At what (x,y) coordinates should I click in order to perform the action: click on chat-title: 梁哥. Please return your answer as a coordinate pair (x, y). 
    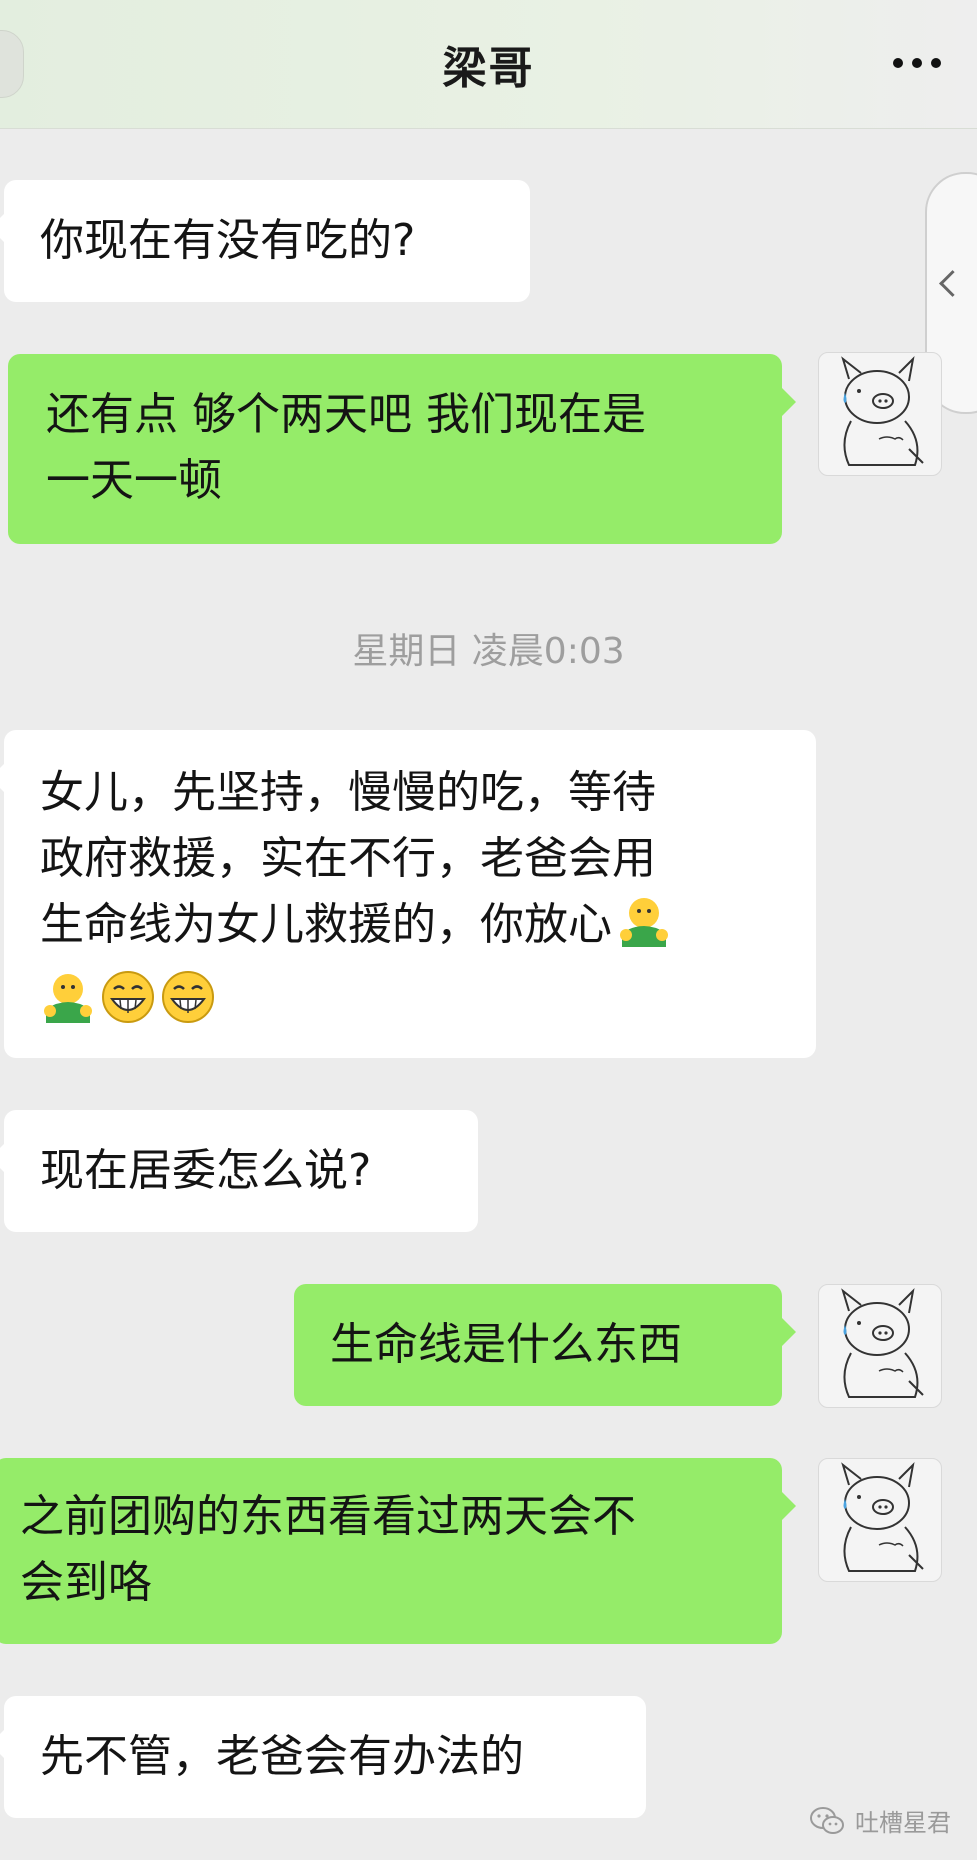
    Looking at the image, I should click on (488, 68).